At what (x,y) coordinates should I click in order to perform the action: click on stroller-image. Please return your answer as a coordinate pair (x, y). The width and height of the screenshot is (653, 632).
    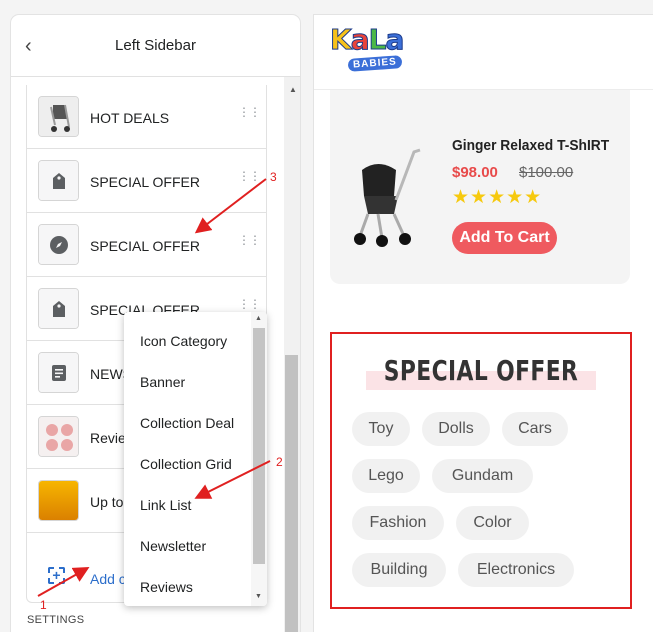
    Looking at the image, I should click on (58, 116).